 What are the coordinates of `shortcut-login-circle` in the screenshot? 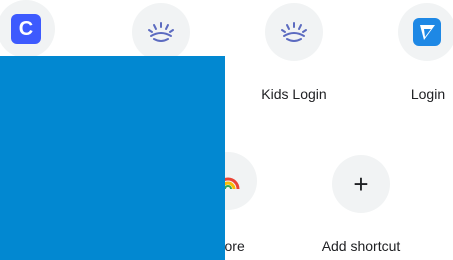 It's located at (425, 32).